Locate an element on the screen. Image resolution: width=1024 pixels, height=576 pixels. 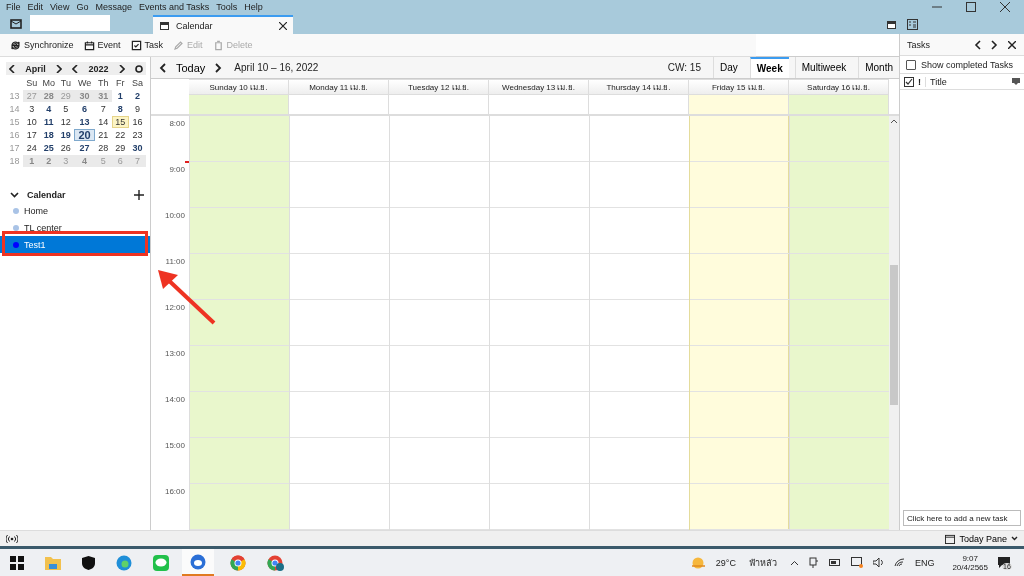
day-number: 10 is located at coordinates (32, 122).